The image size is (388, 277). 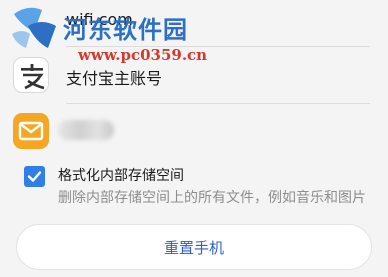 I want to click on watermark-logo-icon, so click(x=34, y=27).